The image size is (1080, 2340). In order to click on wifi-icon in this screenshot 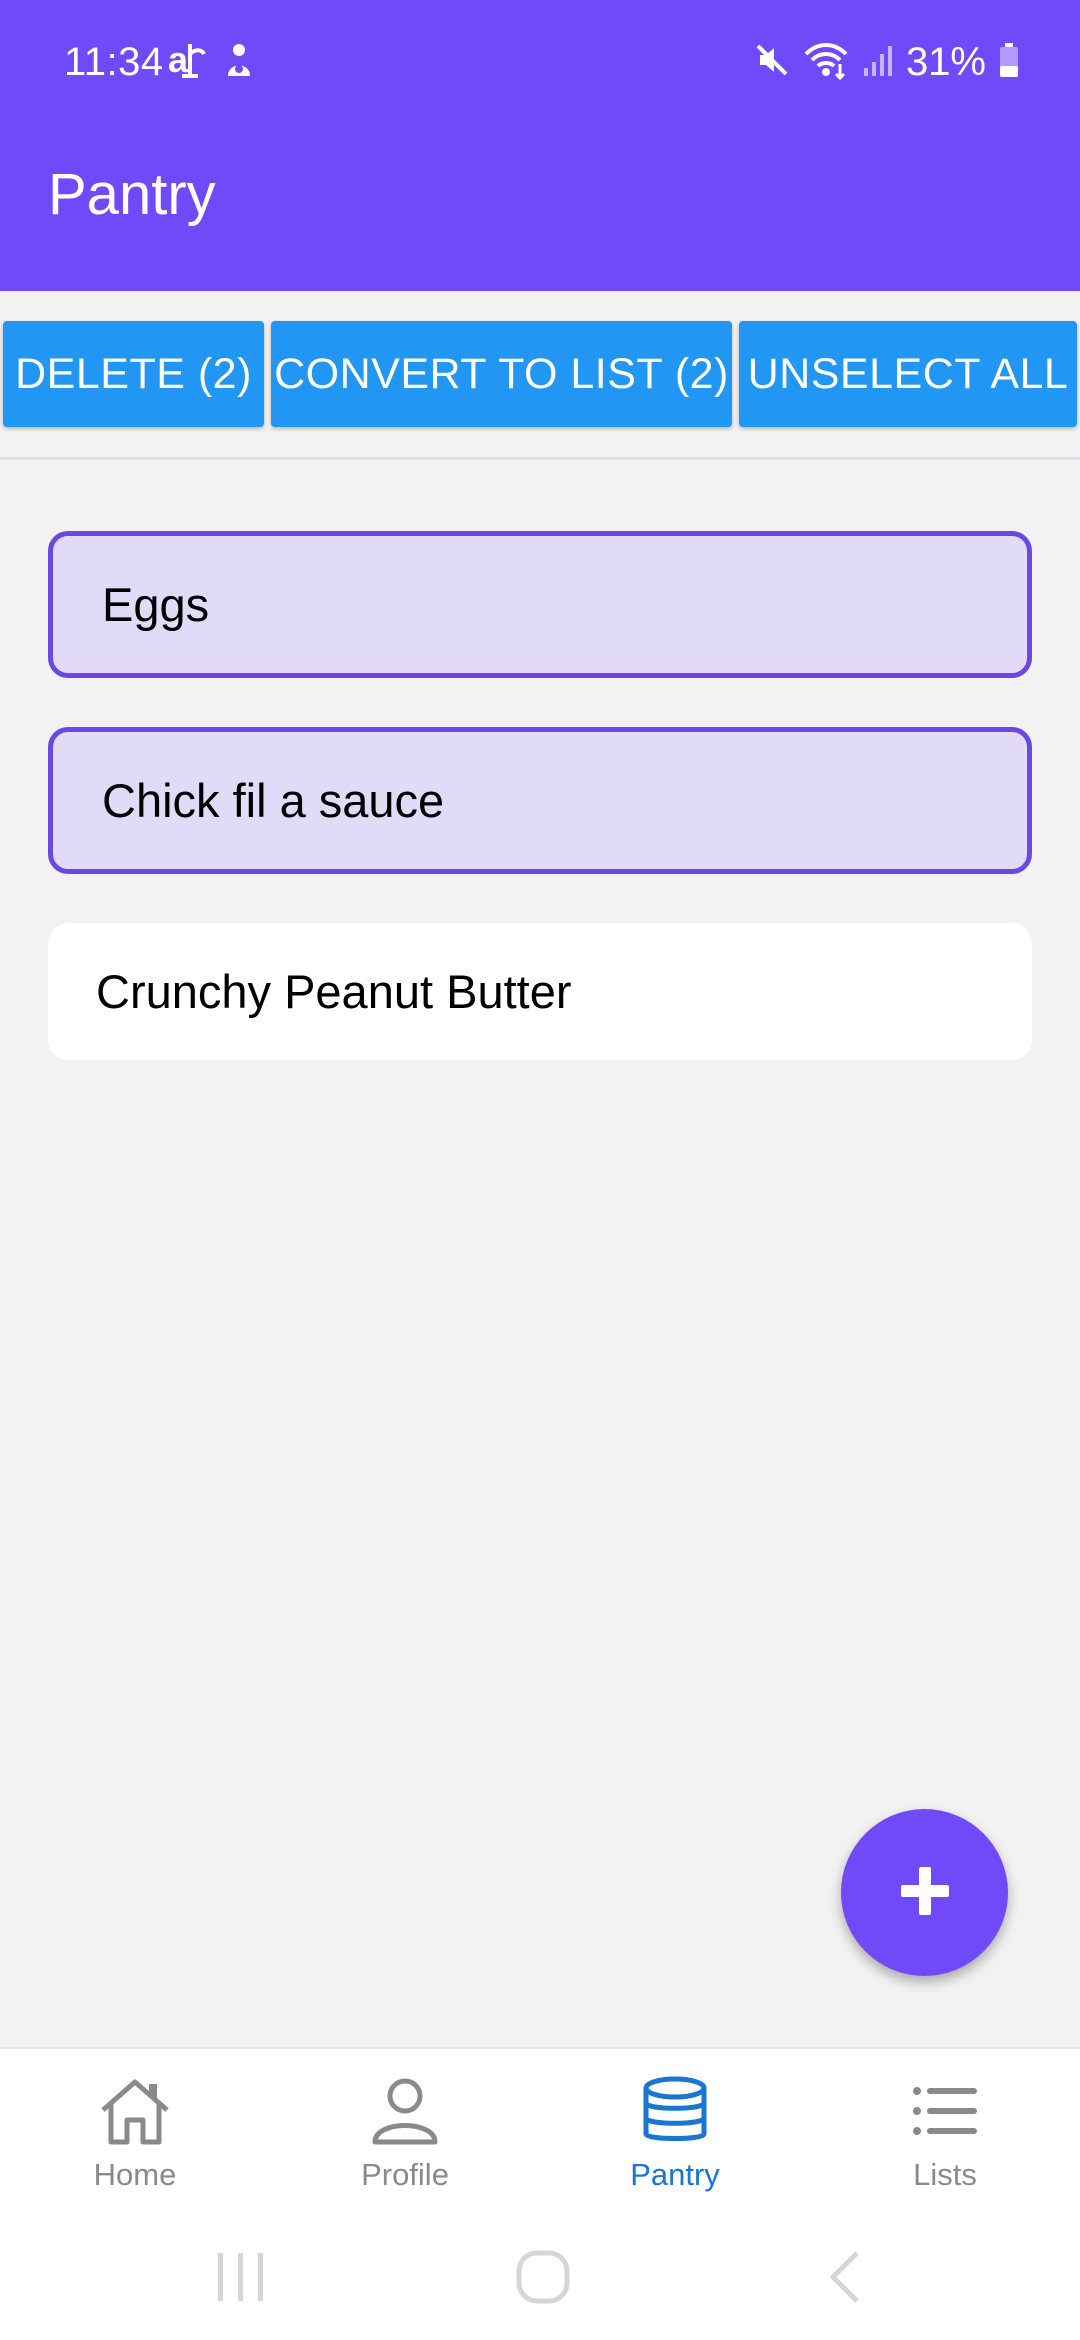, I will do `click(826, 62)`.